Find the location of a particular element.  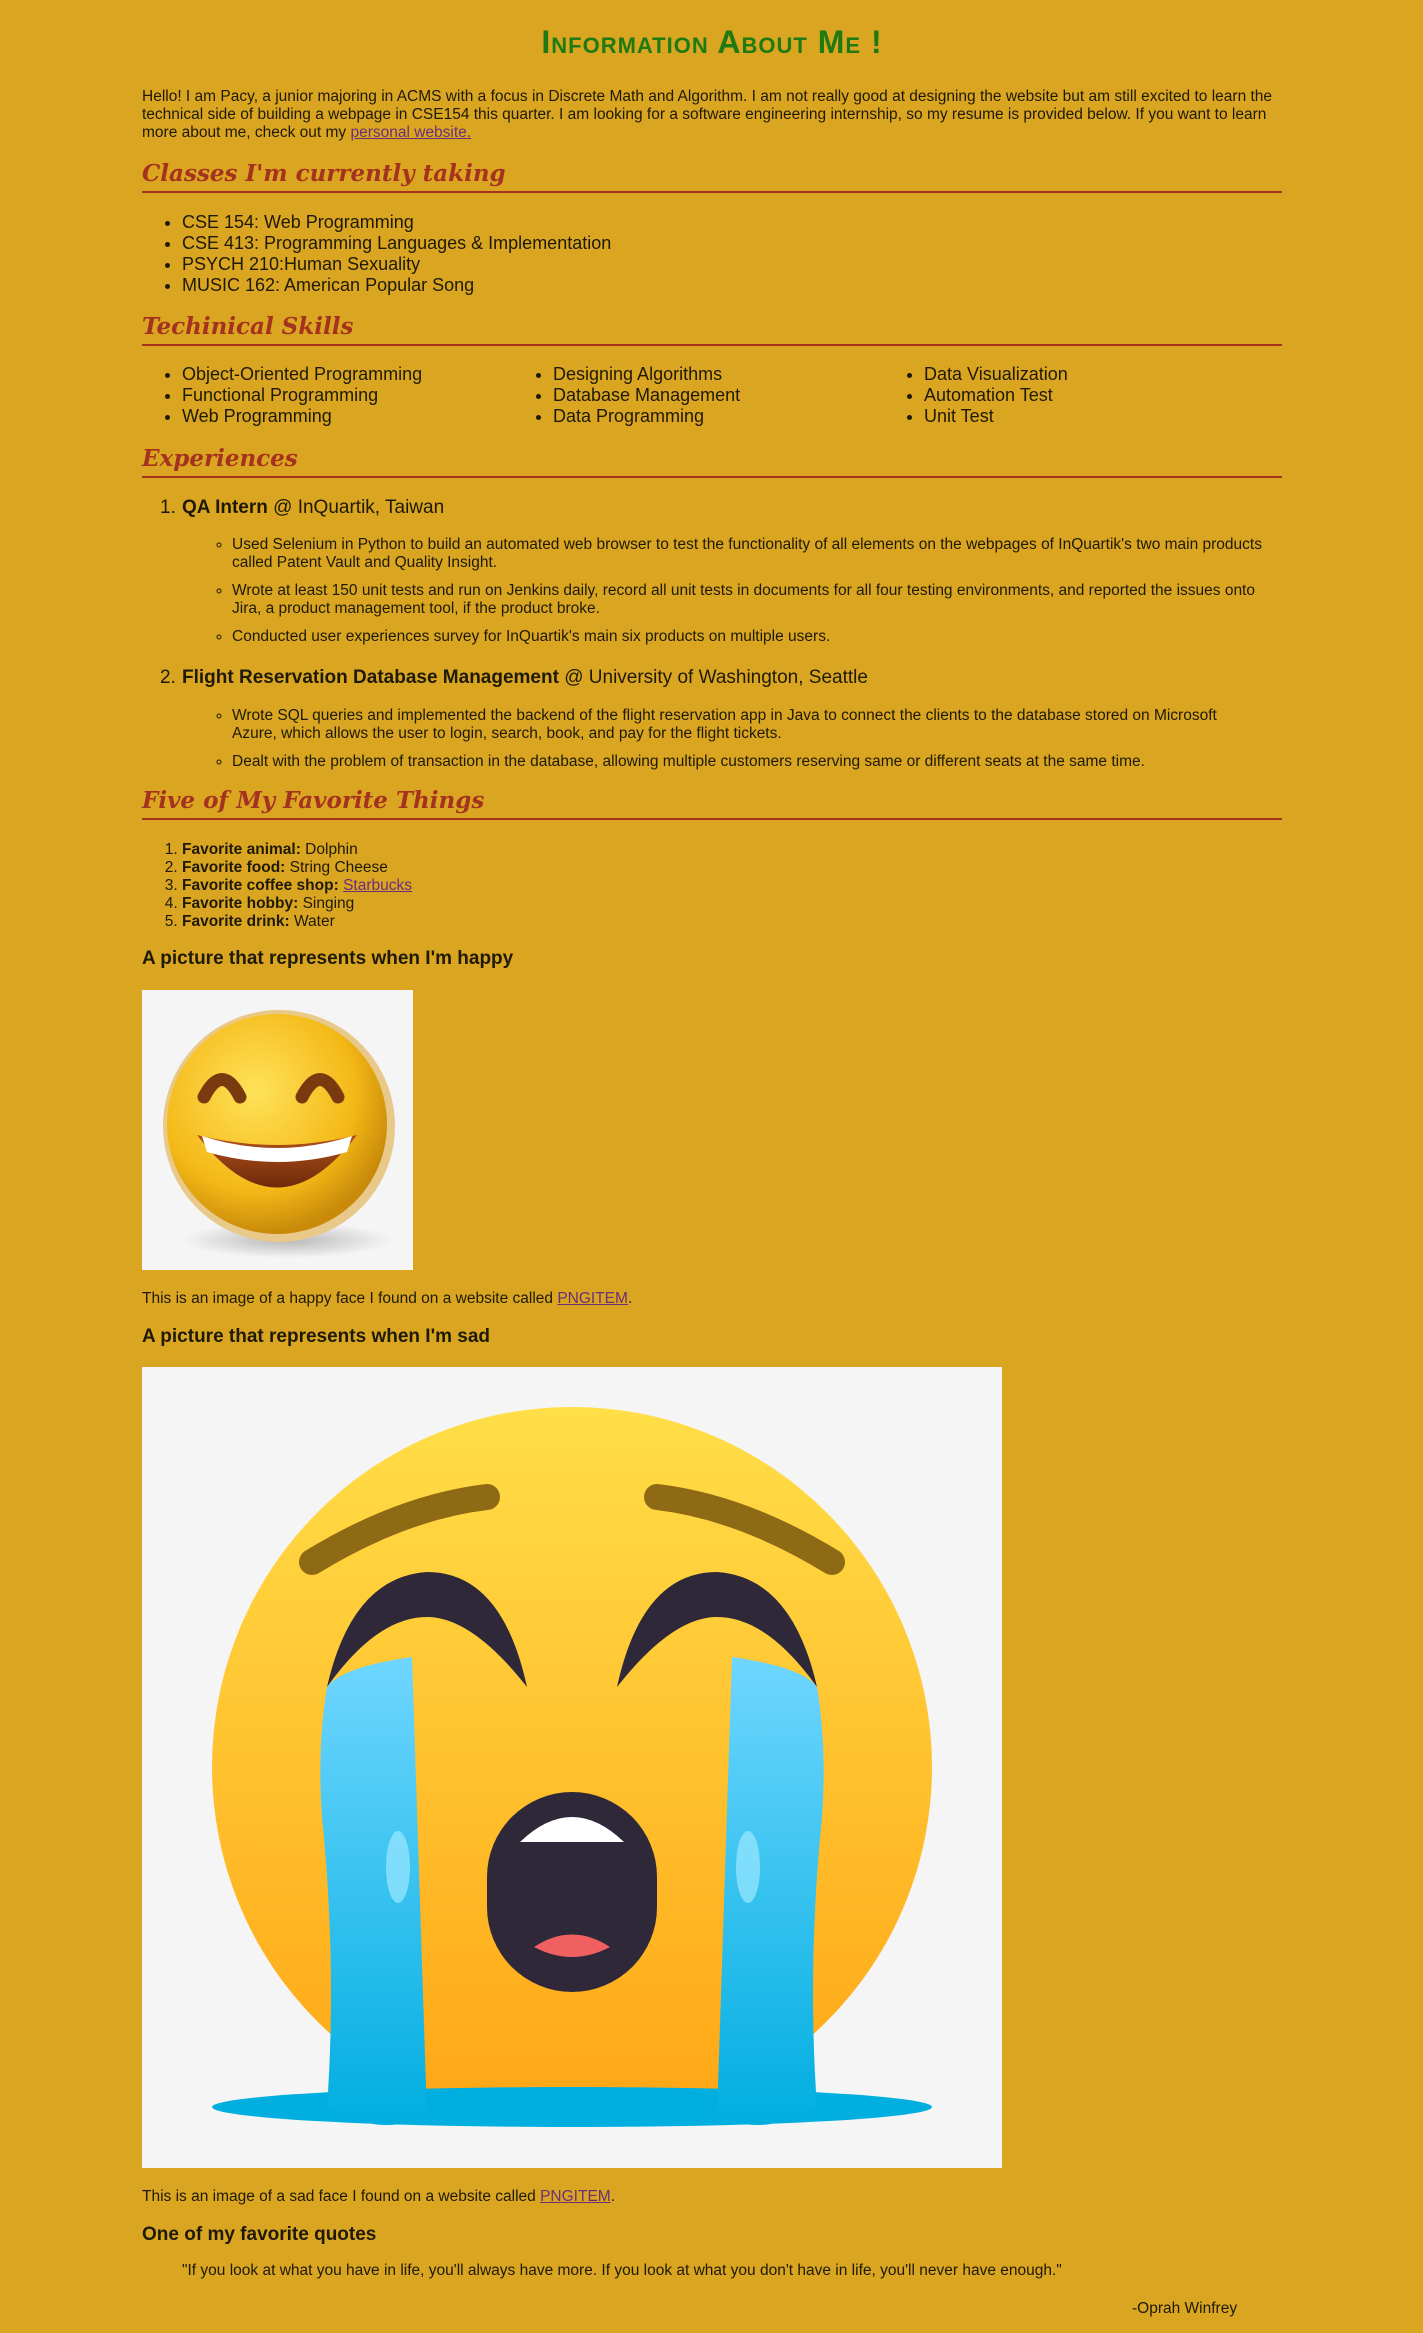

pngitem-link-happy: PNGITEM is located at coordinates (592, 1298).